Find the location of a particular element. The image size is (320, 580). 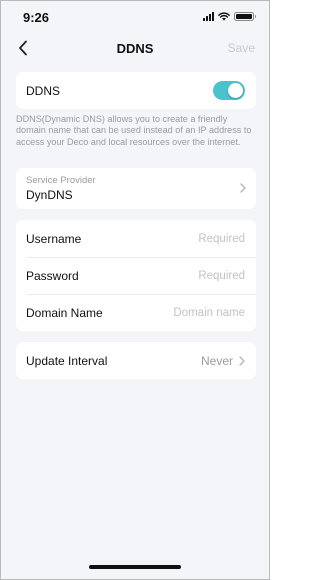

domain-name-input: Domain name is located at coordinates (209, 313).